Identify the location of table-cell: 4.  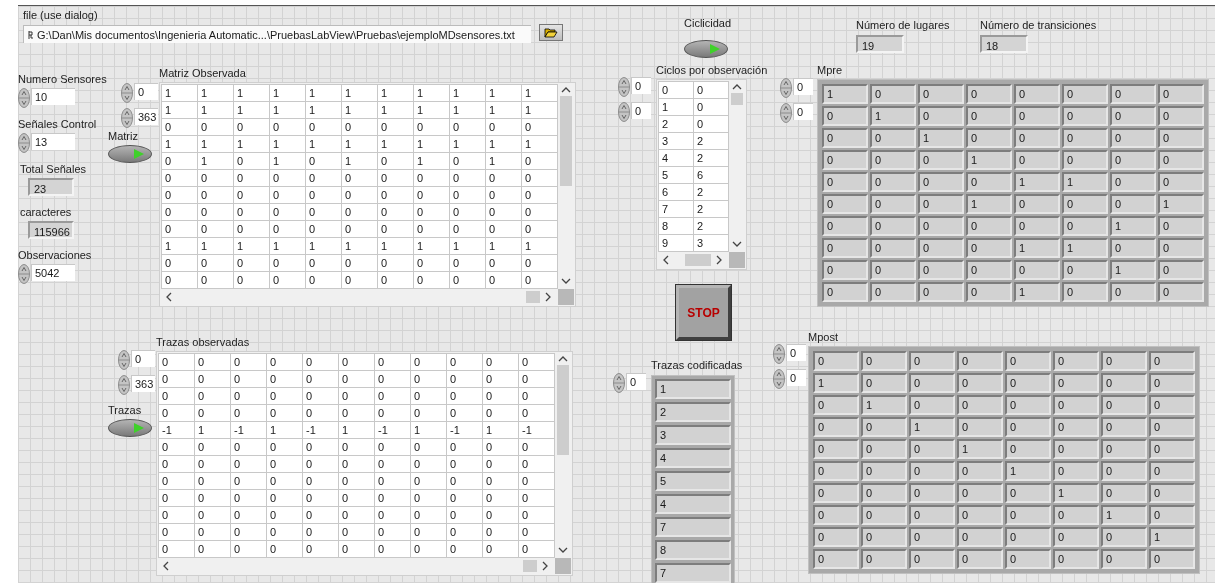
(676, 158).